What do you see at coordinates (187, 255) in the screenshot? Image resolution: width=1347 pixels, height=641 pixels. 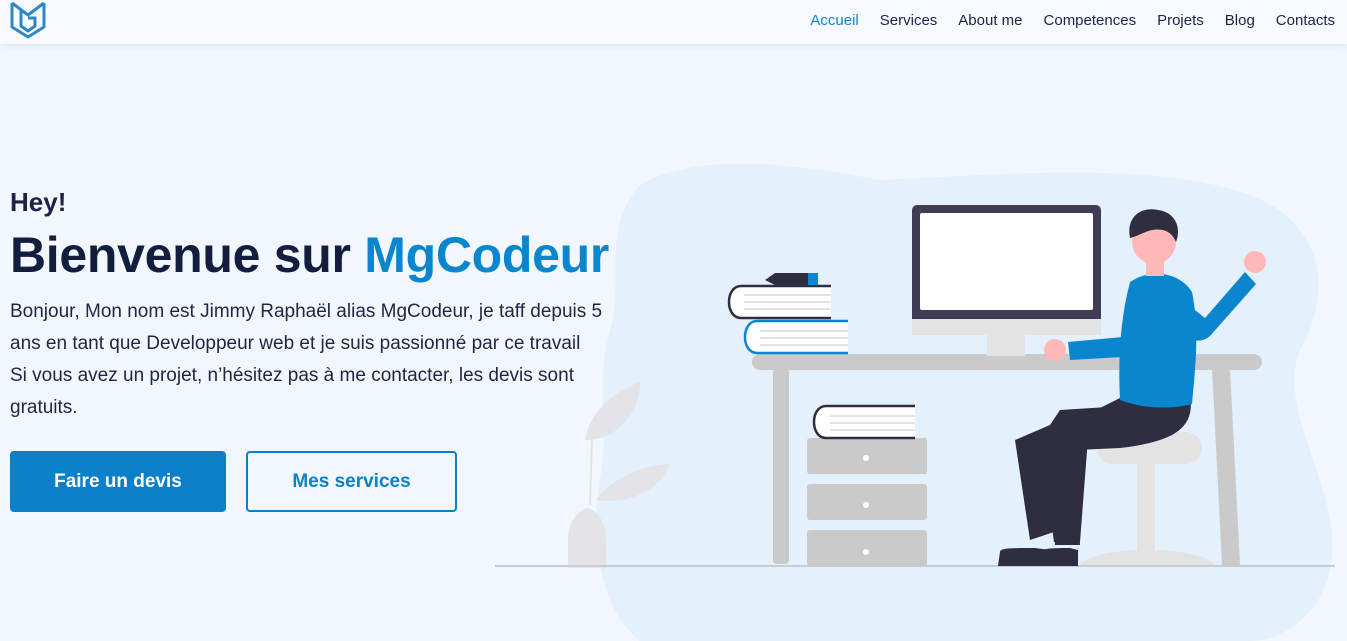 I see `hero-title-prefix: Bienvenue sur` at bounding box center [187, 255].